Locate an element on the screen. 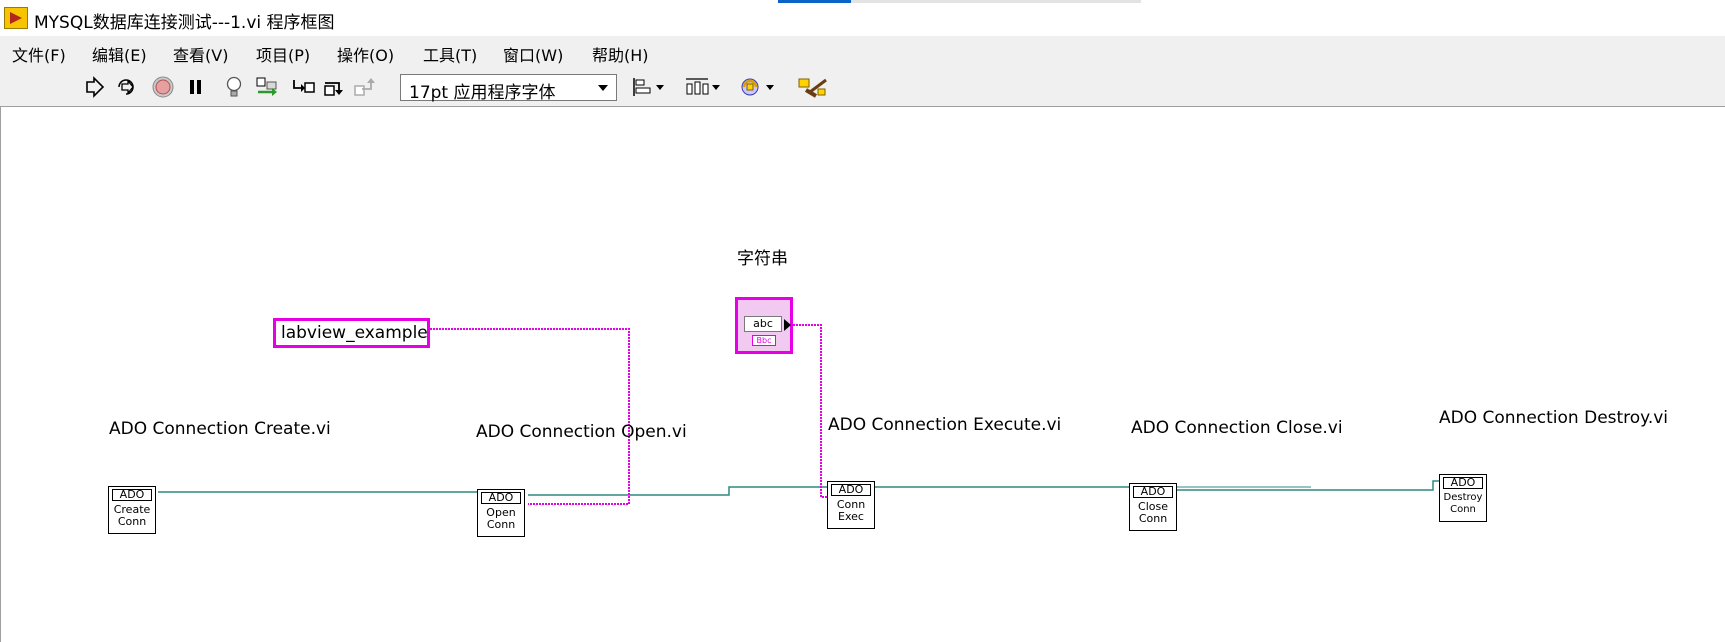  taskbar-strip is located at coordinates (996, 1).